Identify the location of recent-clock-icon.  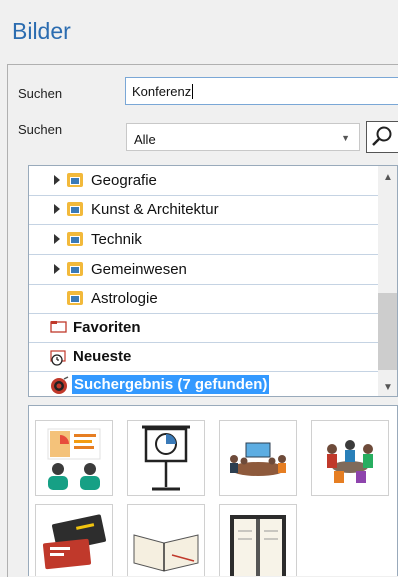
(58, 358).